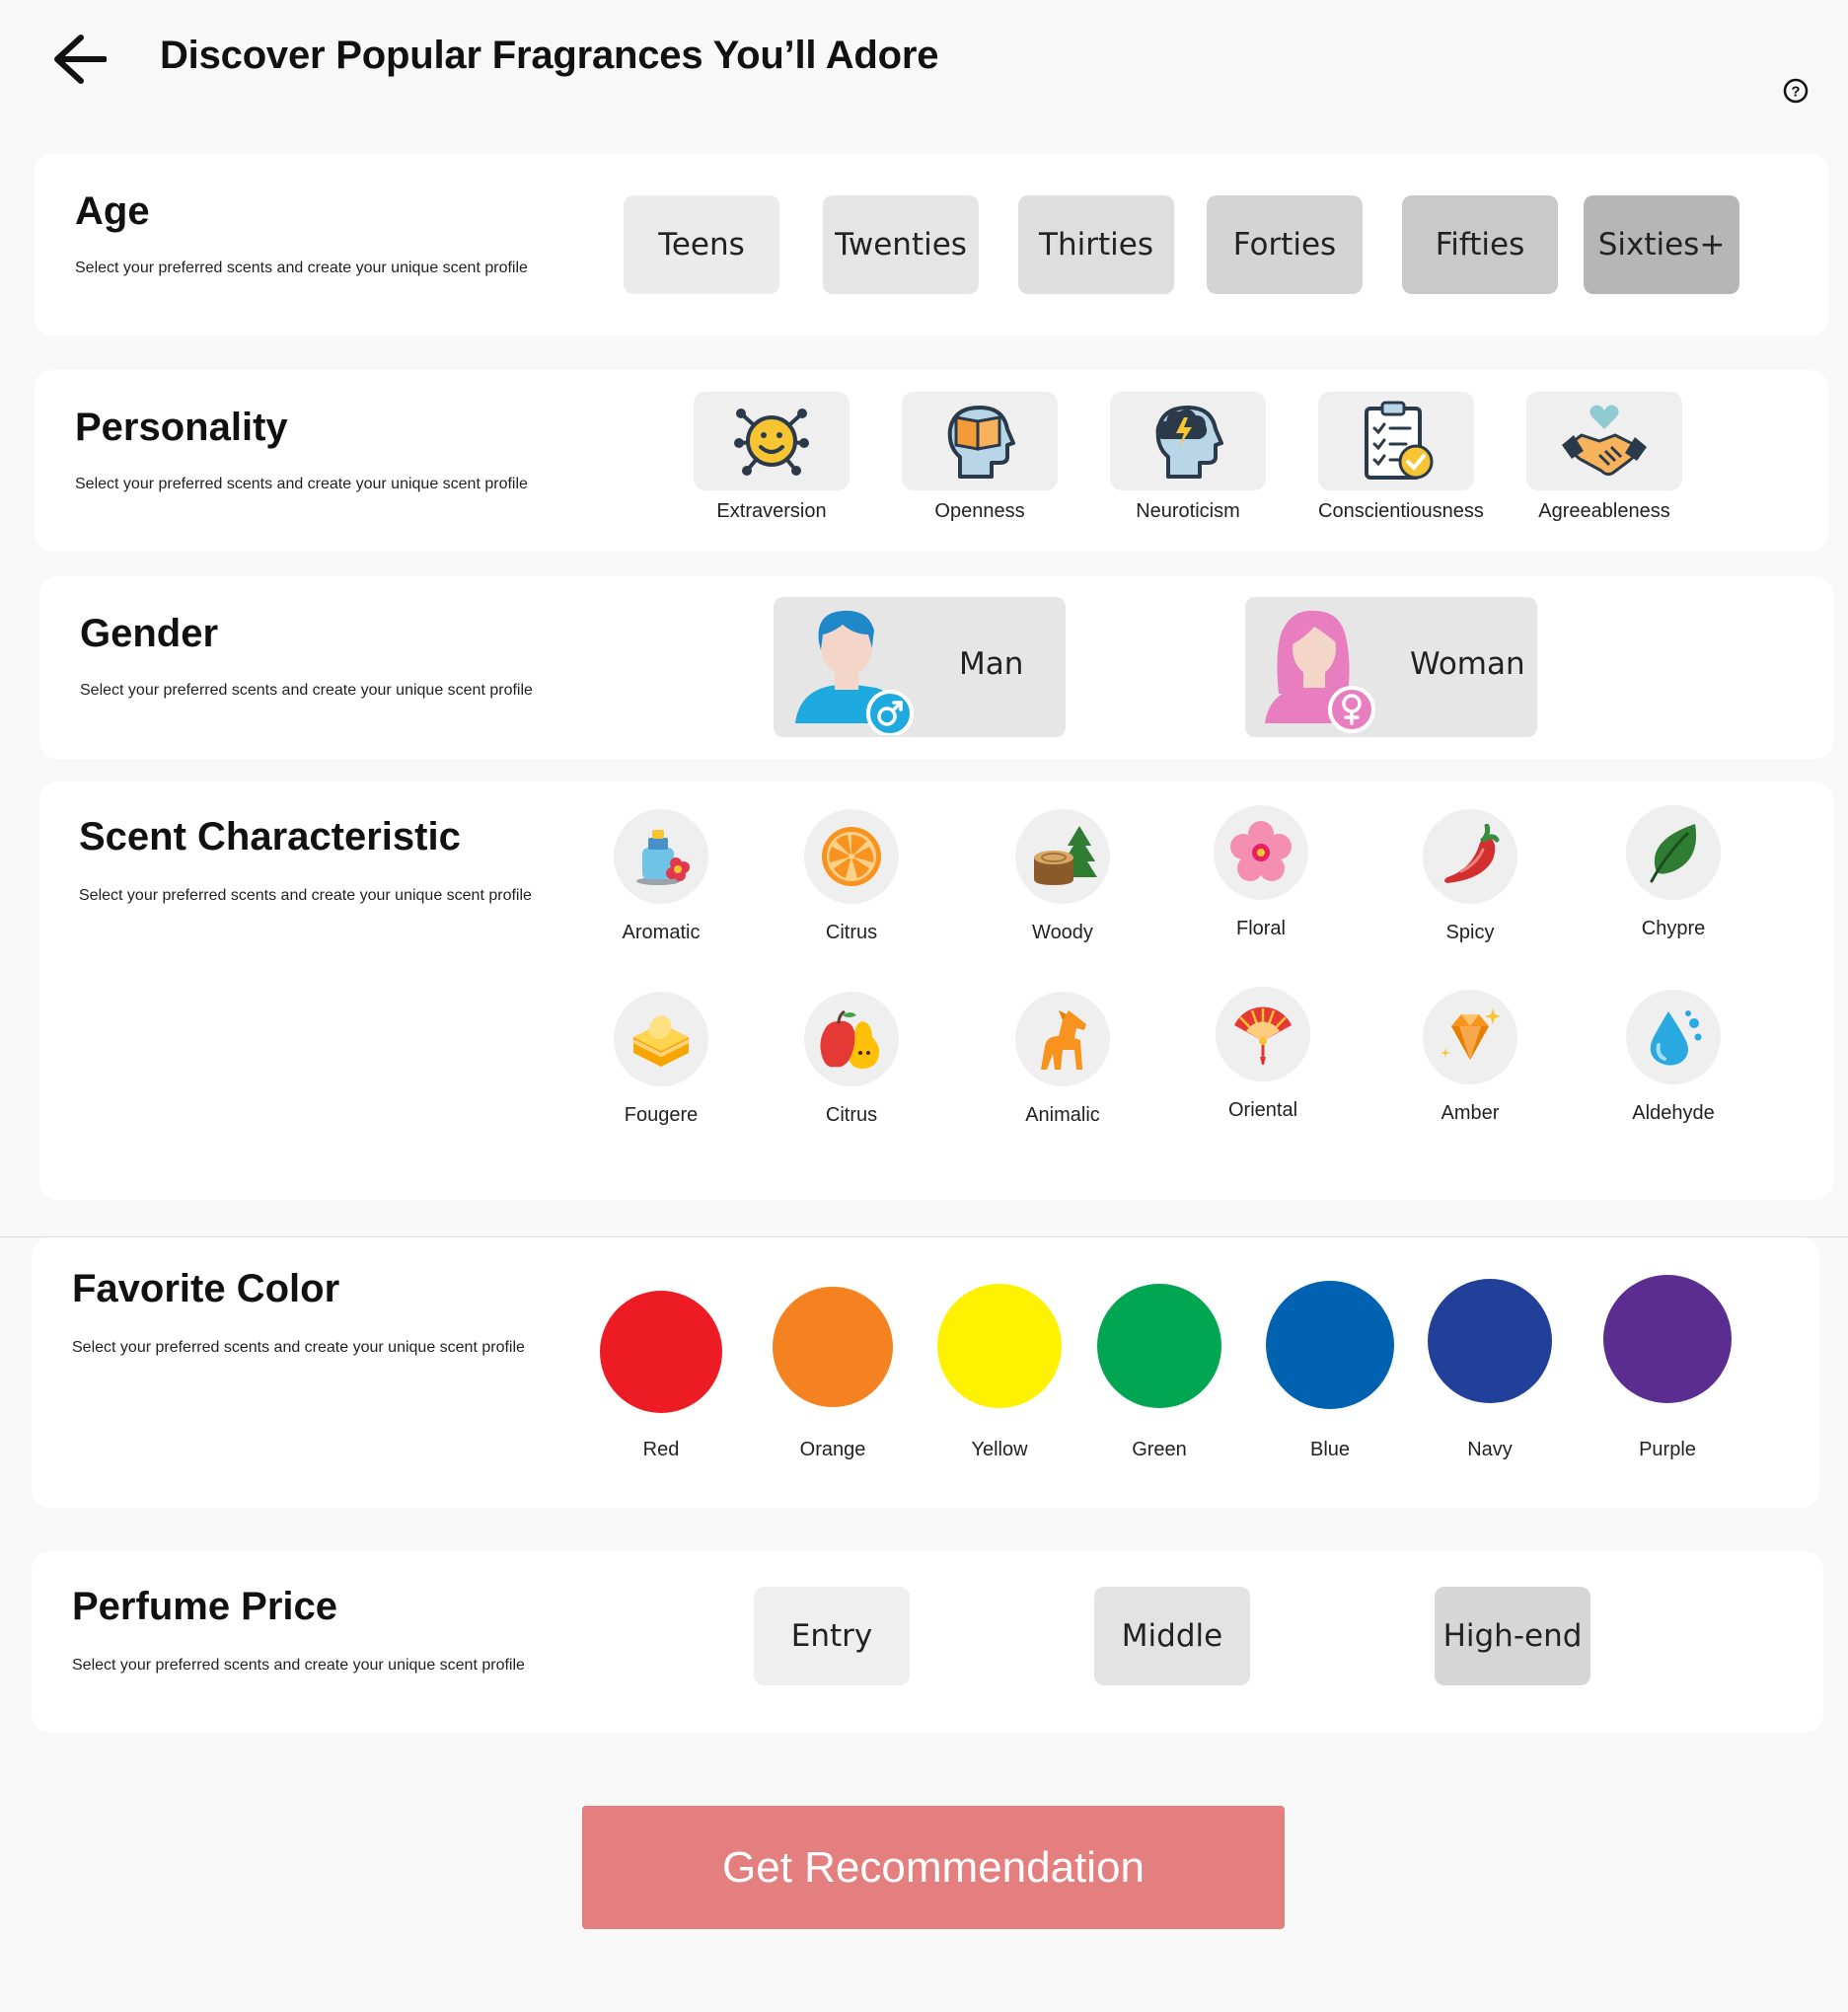 The width and height of the screenshot is (1848, 2012). Describe the element at coordinates (1330, 1449) in the screenshot. I see `option-label: Blue` at that location.